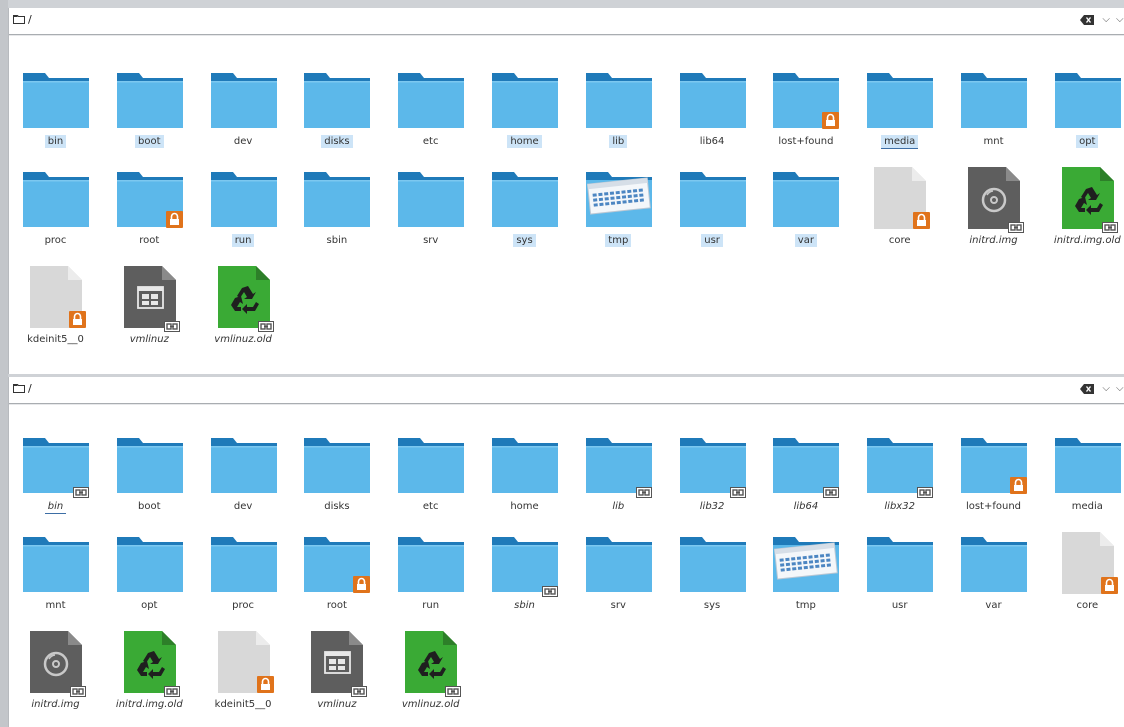  I want to click on file-name: sbin, so click(524, 605).